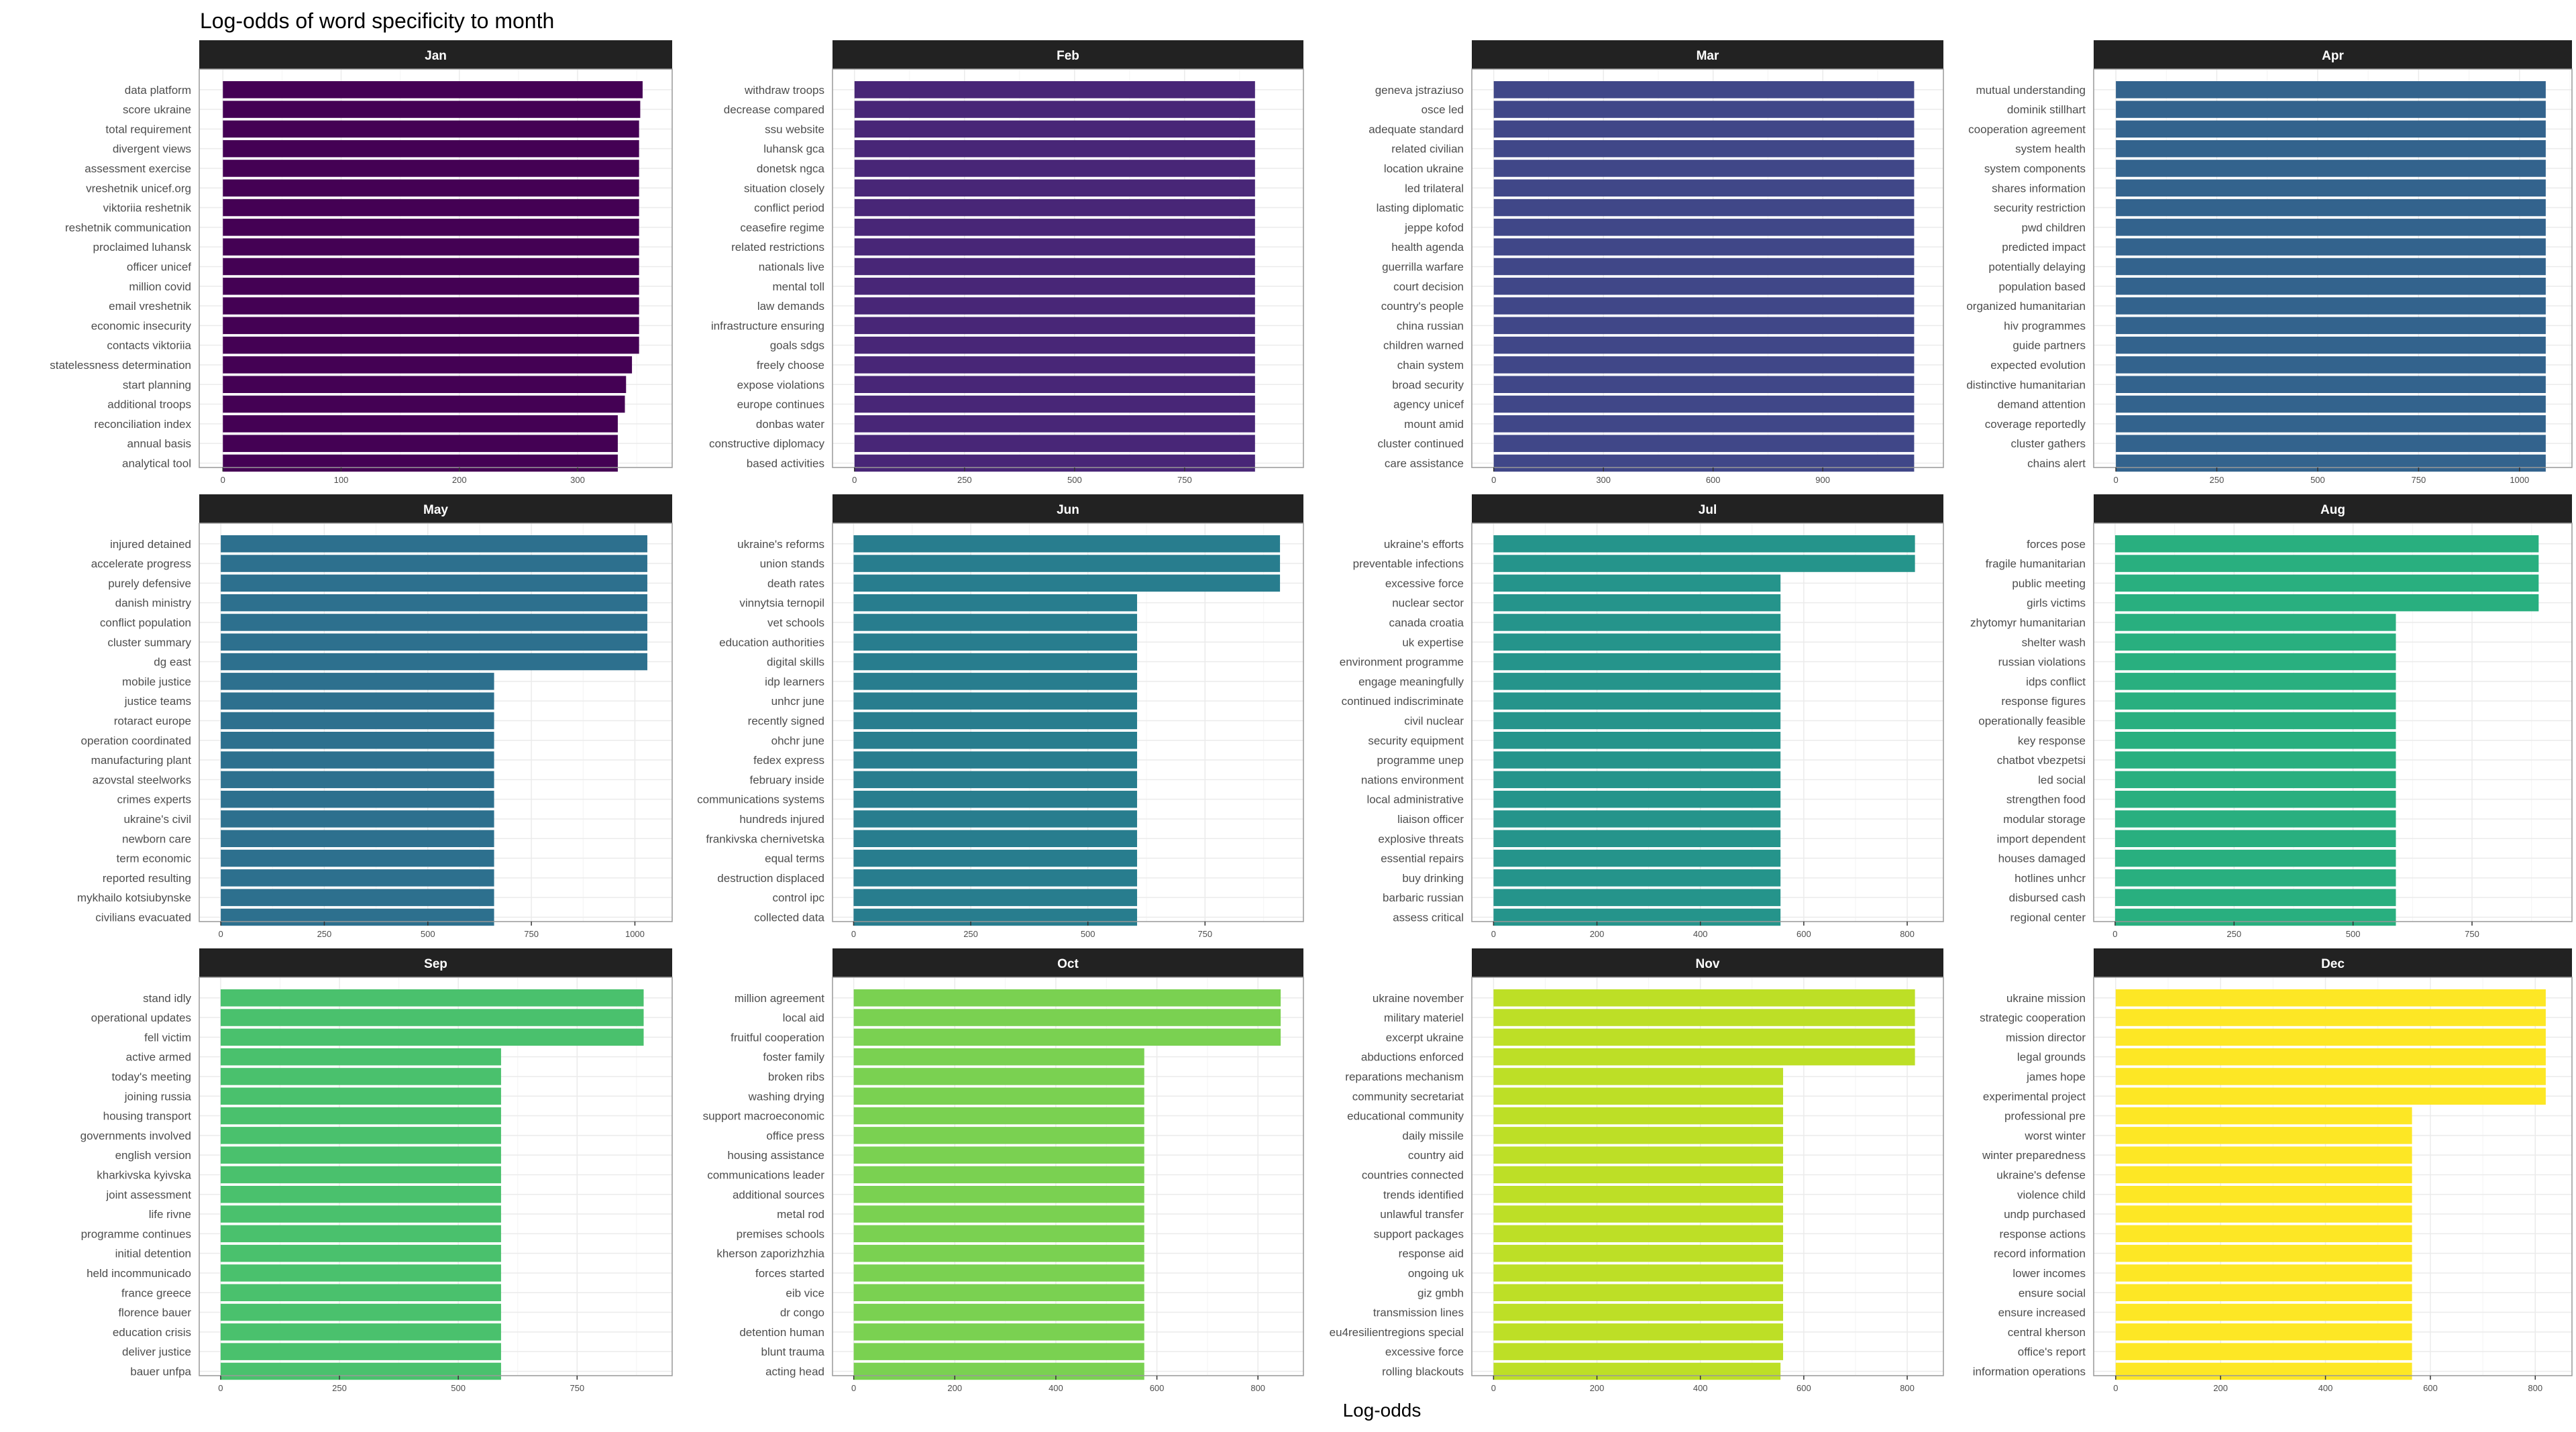 This screenshot has width=2576, height=1432. I want to click on x-tick-label: 200, so click(1597, 934).